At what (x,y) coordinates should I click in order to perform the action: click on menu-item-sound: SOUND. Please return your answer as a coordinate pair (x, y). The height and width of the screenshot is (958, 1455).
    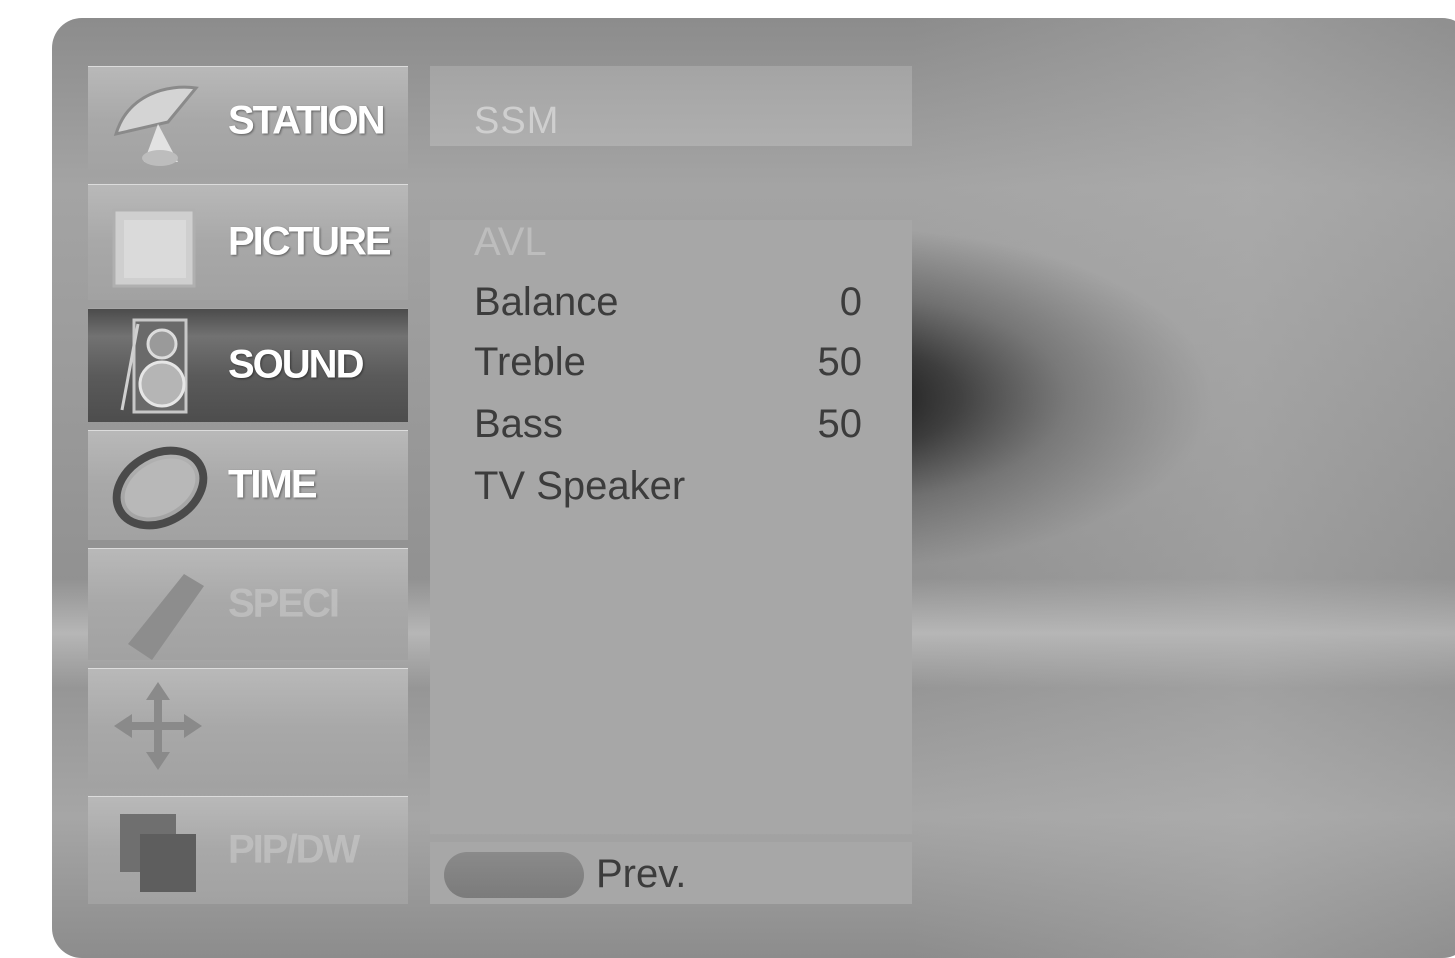
    Looking at the image, I should click on (248, 365).